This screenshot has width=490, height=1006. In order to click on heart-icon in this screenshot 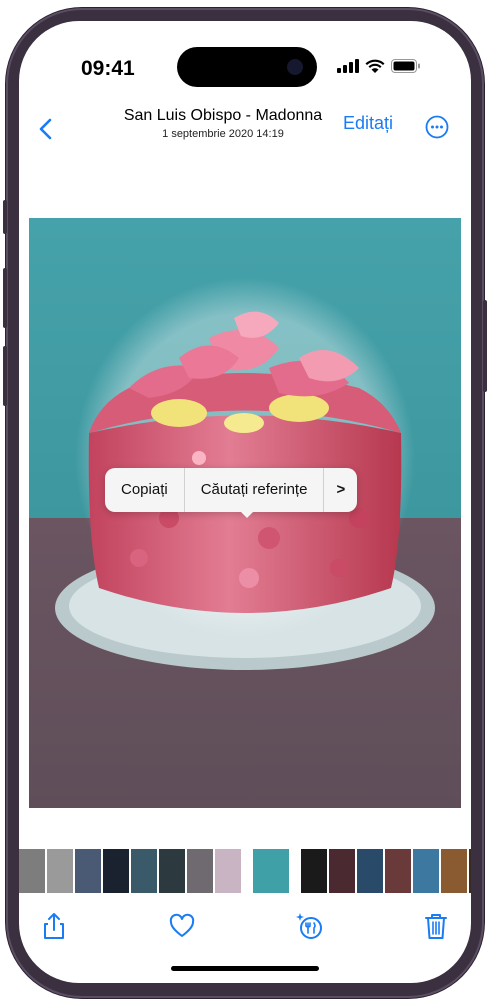, I will do `click(182, 926)`.